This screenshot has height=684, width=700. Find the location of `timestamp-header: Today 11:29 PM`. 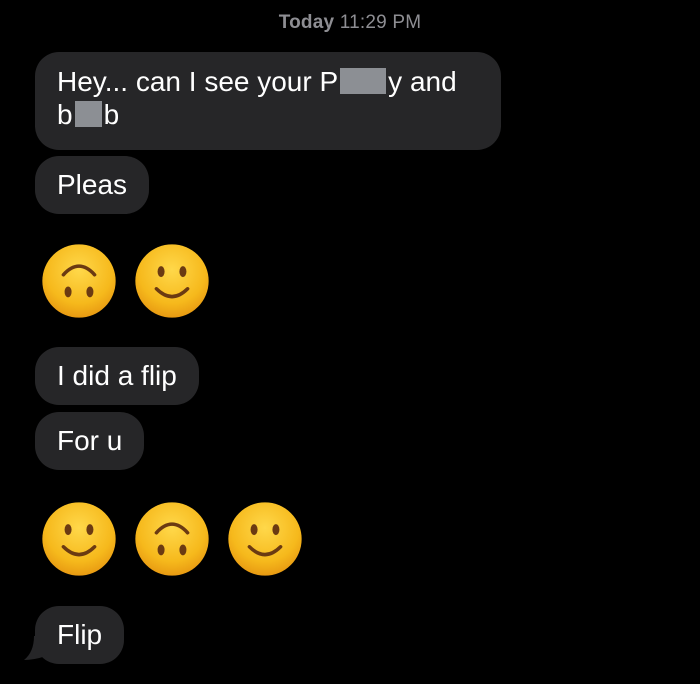

timestamp-header: Today 11:29 PM is located at coordinates (350, 23).